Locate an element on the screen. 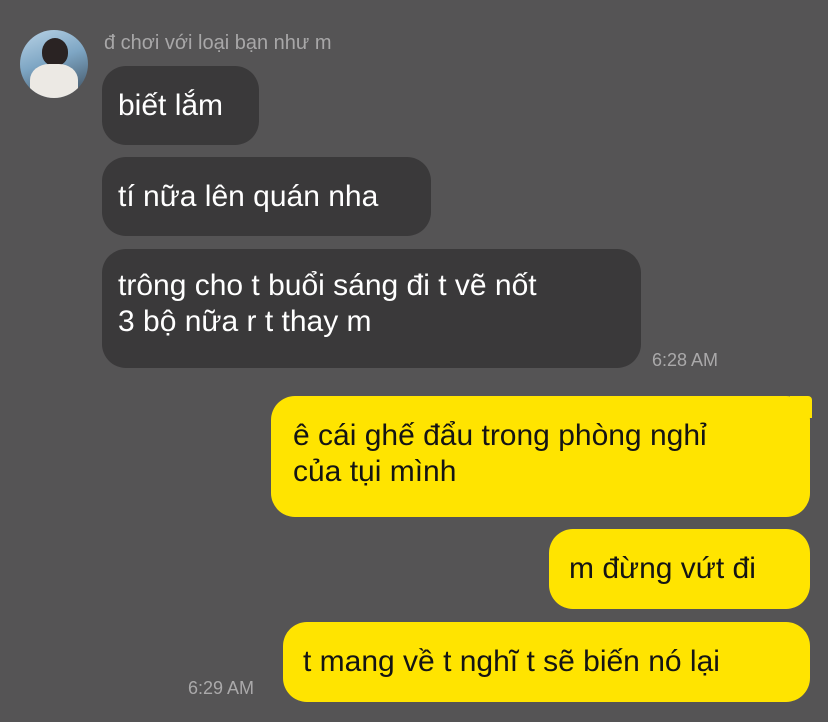  incoming-timestamp: 6:28 AM is located at coordinates (685, 360).